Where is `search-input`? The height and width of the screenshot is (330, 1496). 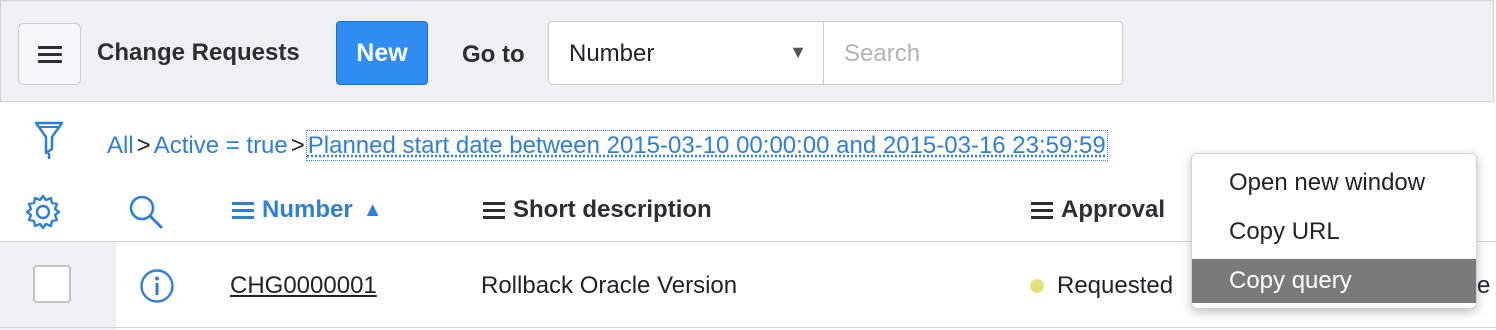 search-input is located at coordinates (974, 54).